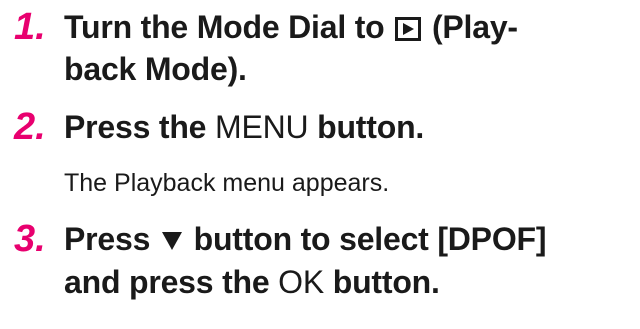 This screenshot has height=329, width=640. Describe the element at coordinates (408, 29) in the screenshot. I see `playback-icon` at that location.